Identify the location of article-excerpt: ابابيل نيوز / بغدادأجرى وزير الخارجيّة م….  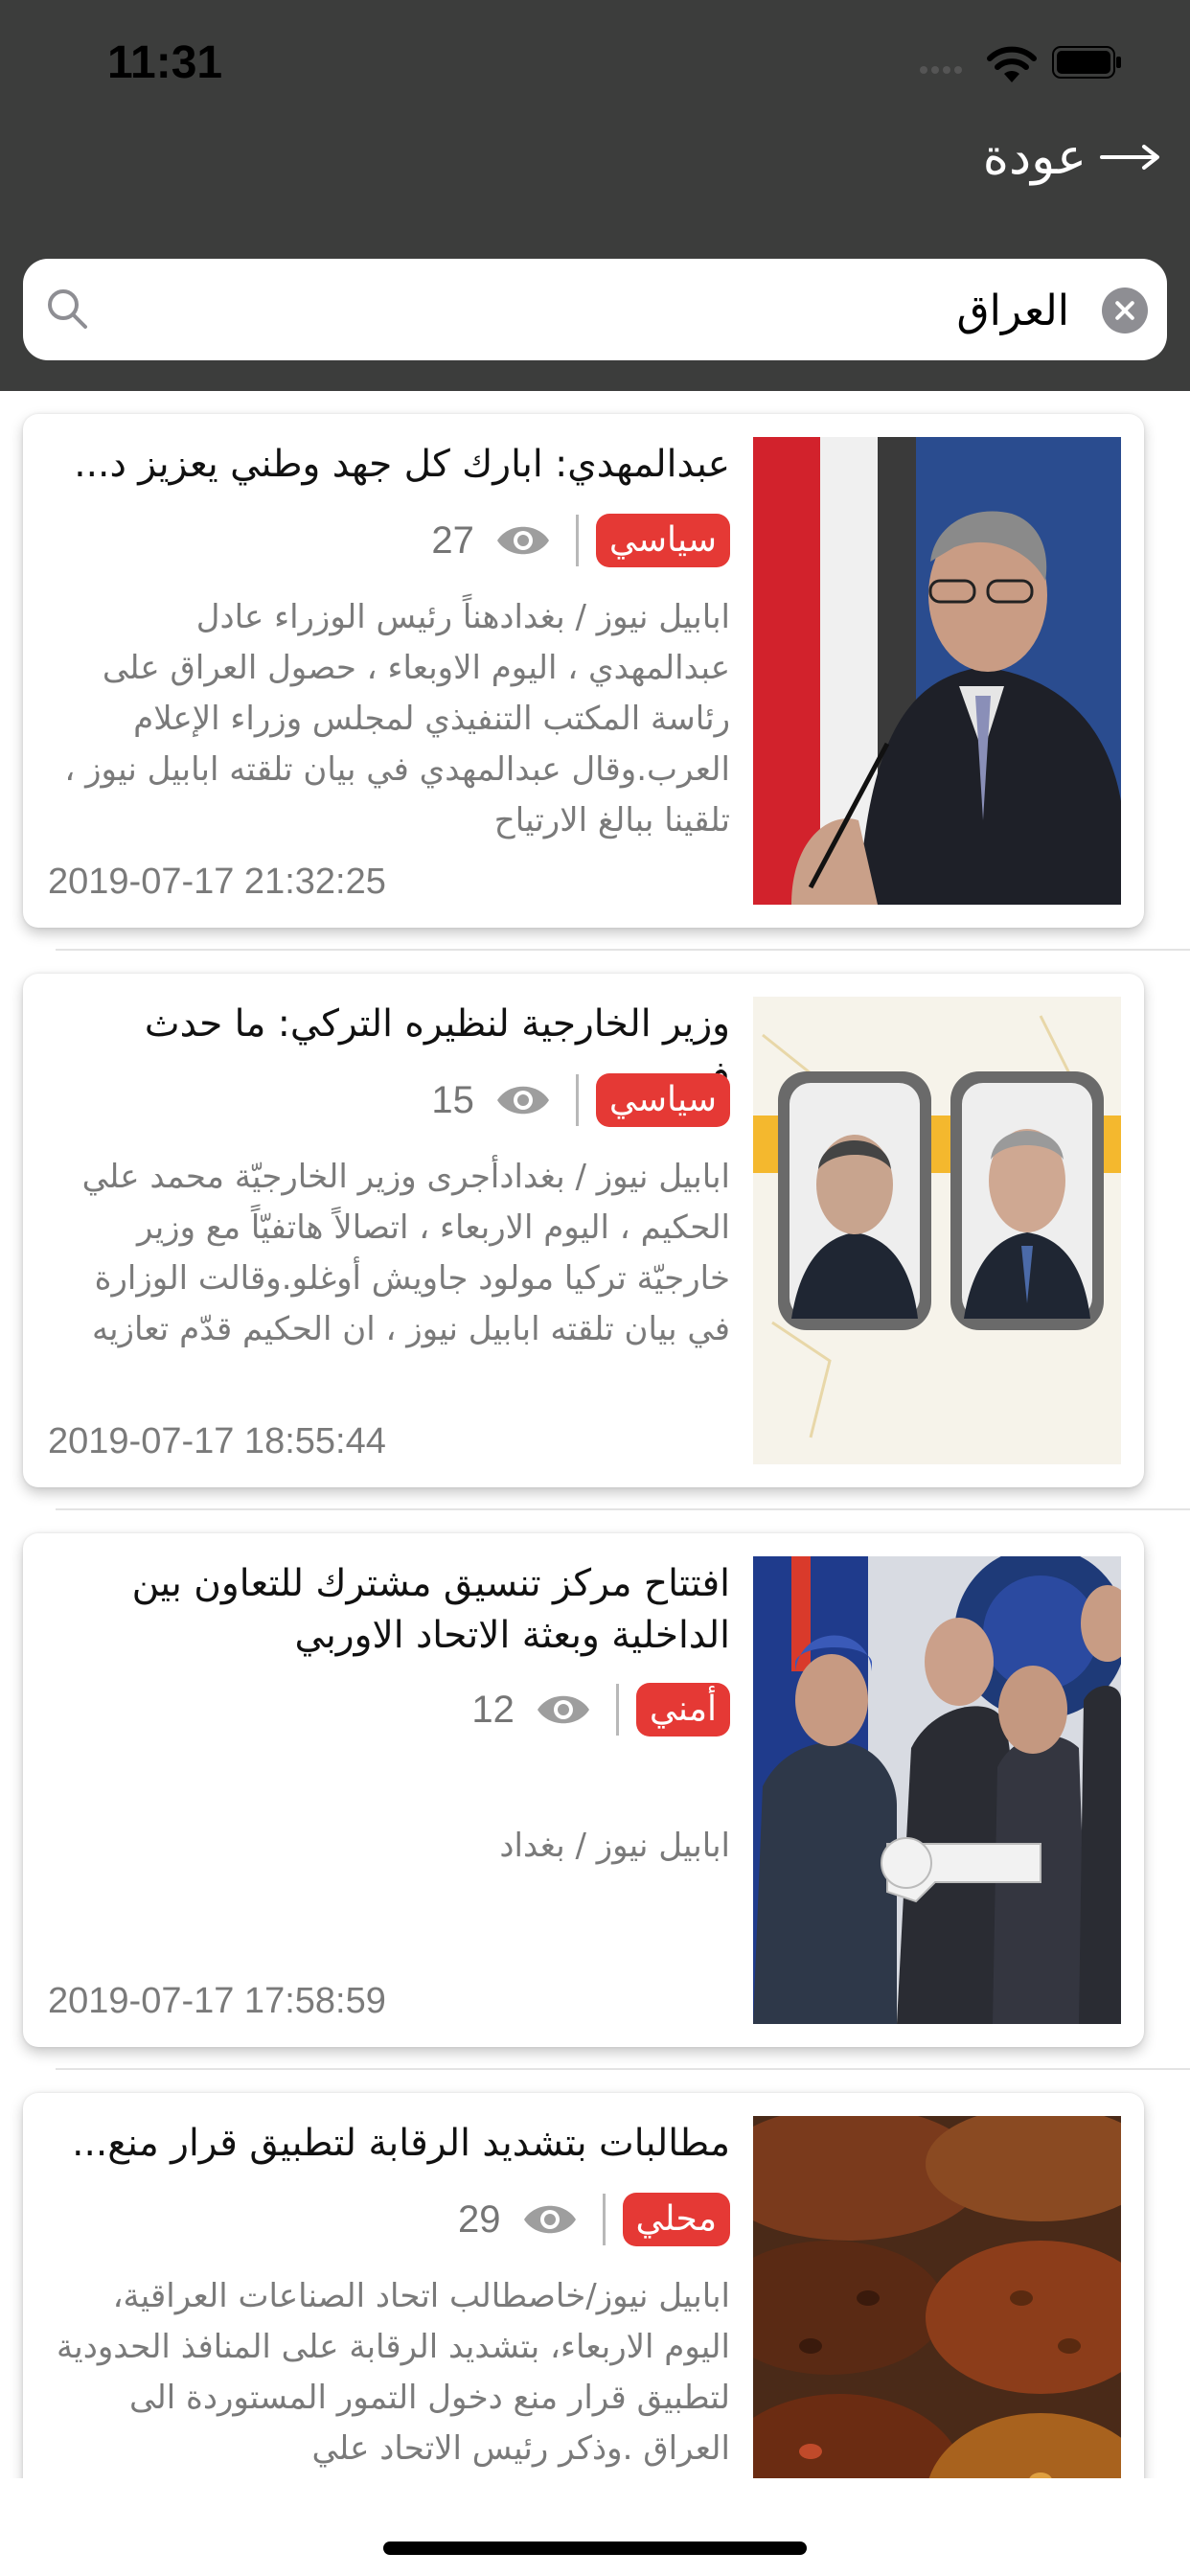
(405, 1253).